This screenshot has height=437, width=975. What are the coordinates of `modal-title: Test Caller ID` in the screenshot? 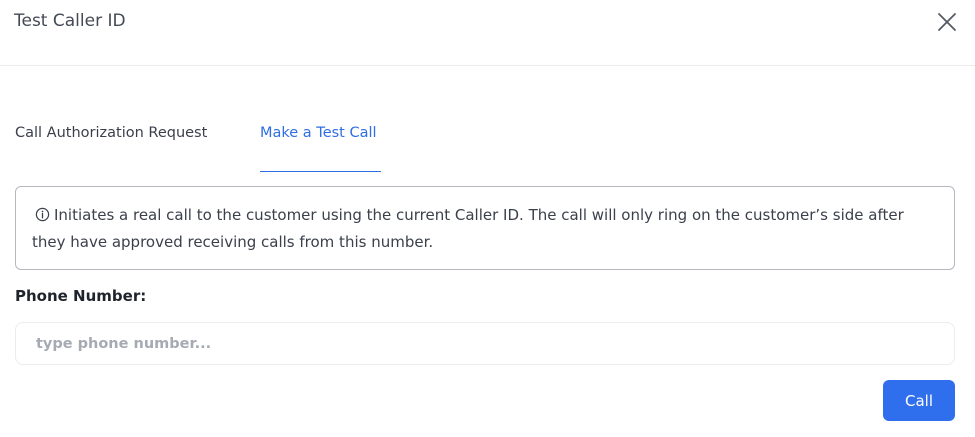 It's located at (70, 21).